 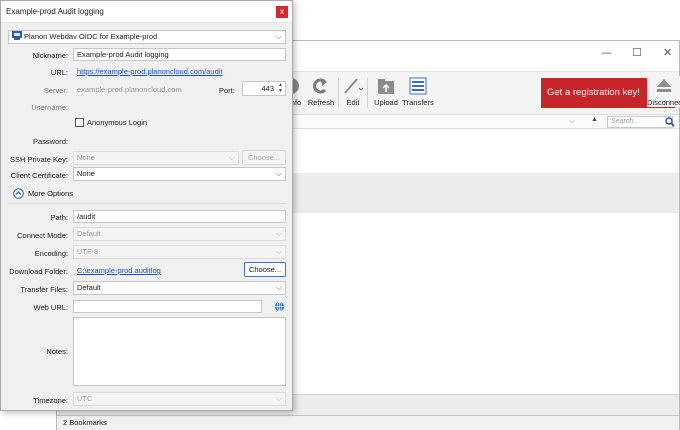 What do you see at coordinates (50, 400) in the screenshot?
I see `timezone-label: Timezone:` at bounding box center [50, 400].